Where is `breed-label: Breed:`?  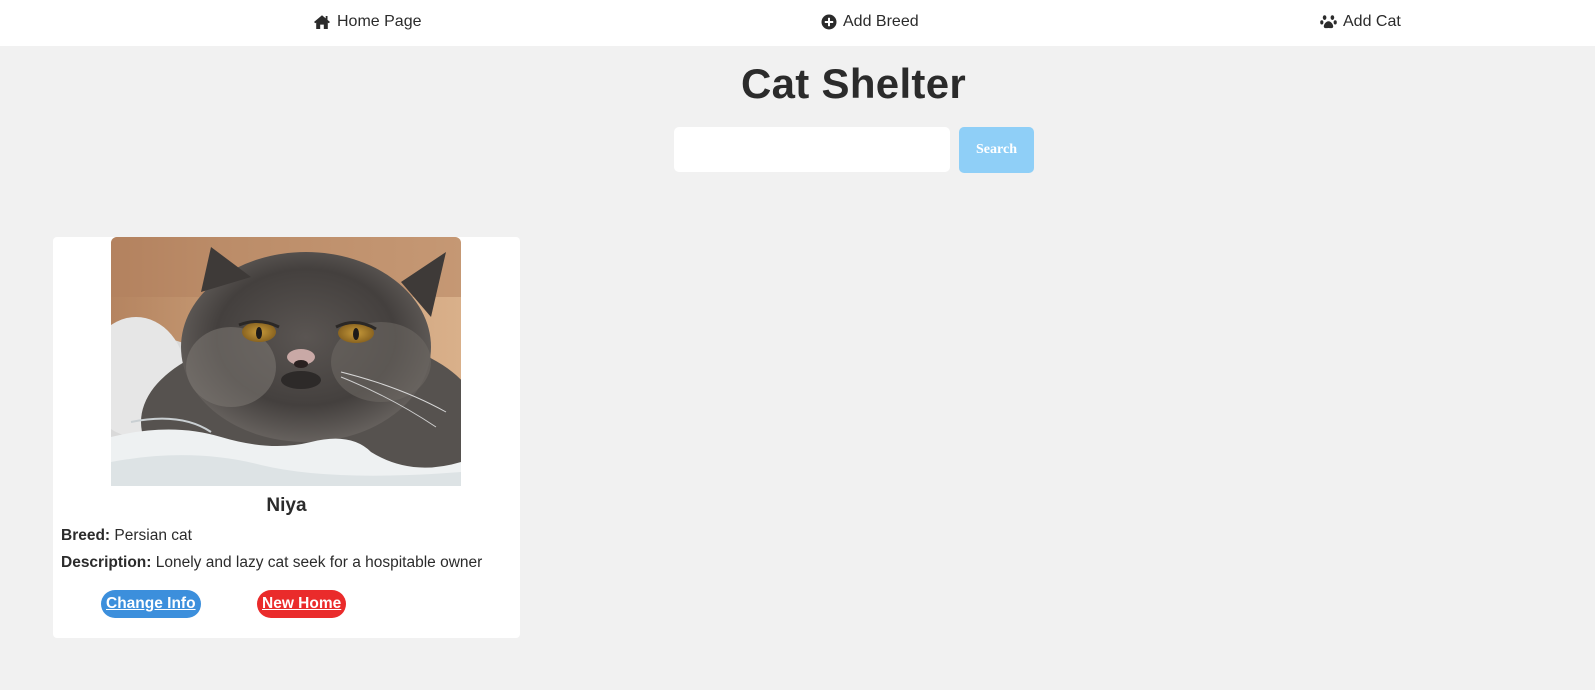
breed-label: Breed: is located at coordinates (86, 535).